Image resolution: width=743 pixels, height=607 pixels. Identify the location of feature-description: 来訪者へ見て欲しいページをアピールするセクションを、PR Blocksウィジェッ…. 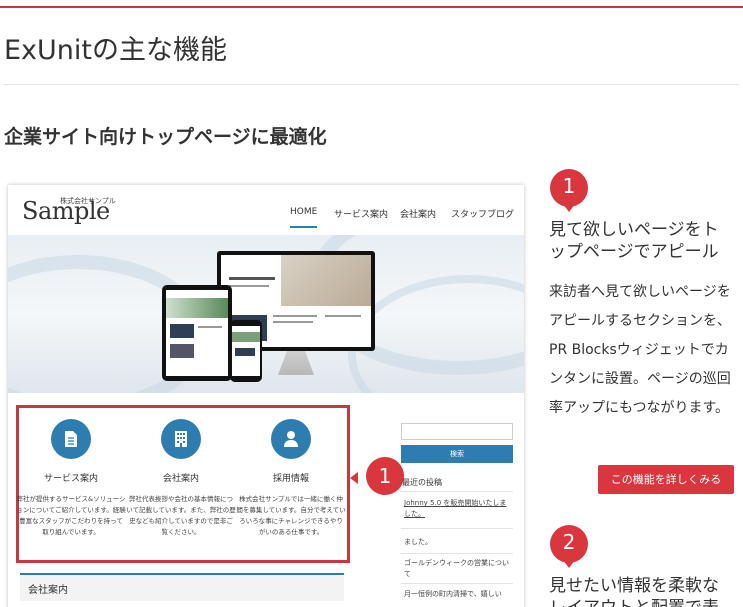
(640, 350).